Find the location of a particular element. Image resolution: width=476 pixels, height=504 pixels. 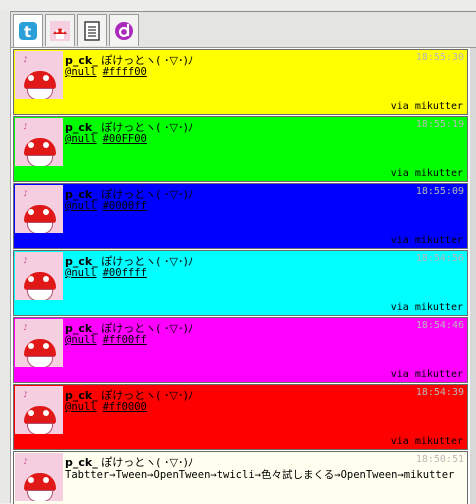

hashtag-link: #00ffff is located at coordinates (125, 273).